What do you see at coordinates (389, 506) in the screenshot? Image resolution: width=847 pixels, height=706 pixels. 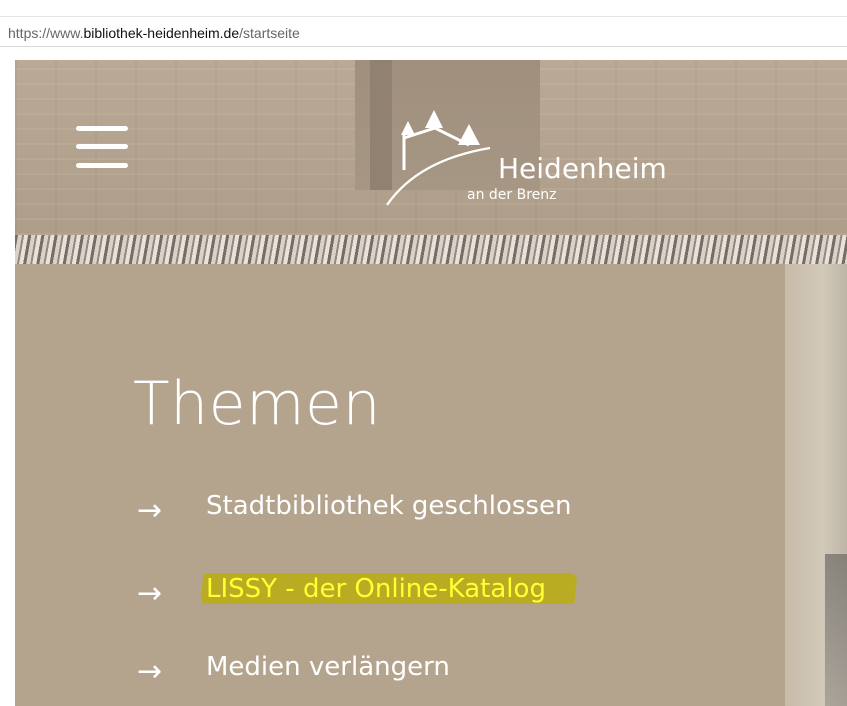 I see `topic-label: Stadtbibliothek geschlossen` at bounding box center [389, 506].